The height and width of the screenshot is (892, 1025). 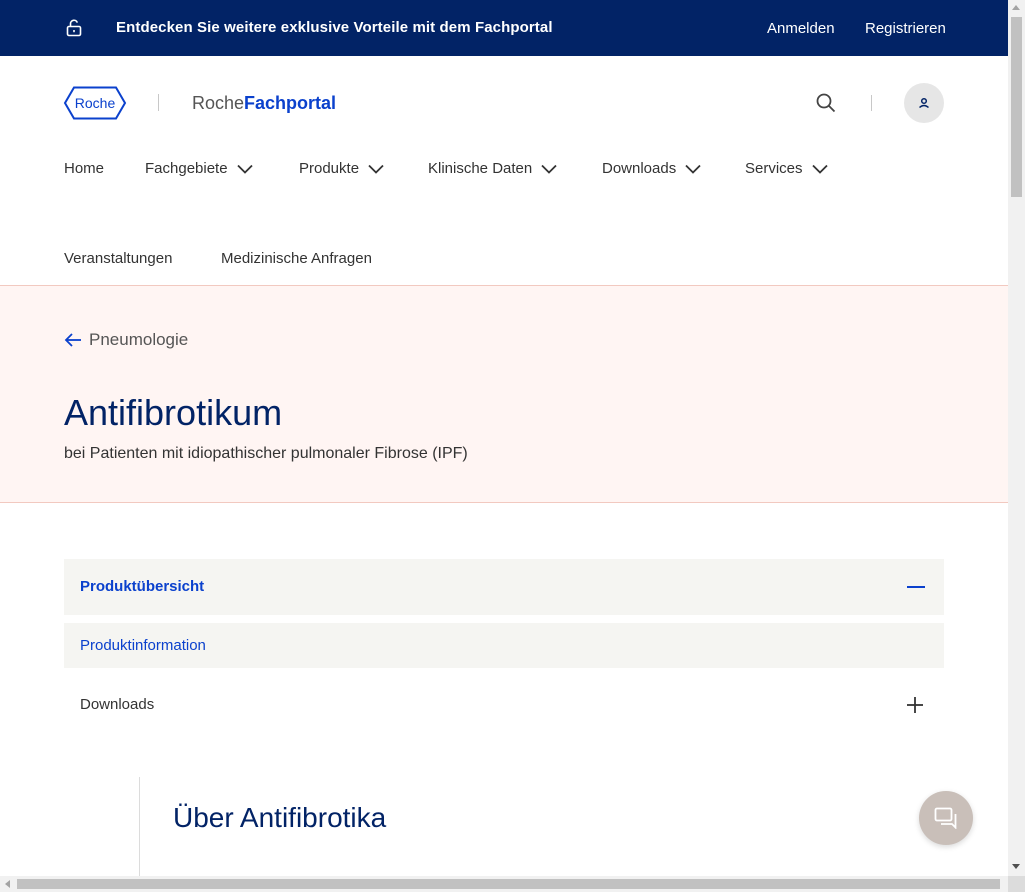 I want to click on nav-downloads-label: Downloads, so click(x=639, y=168).